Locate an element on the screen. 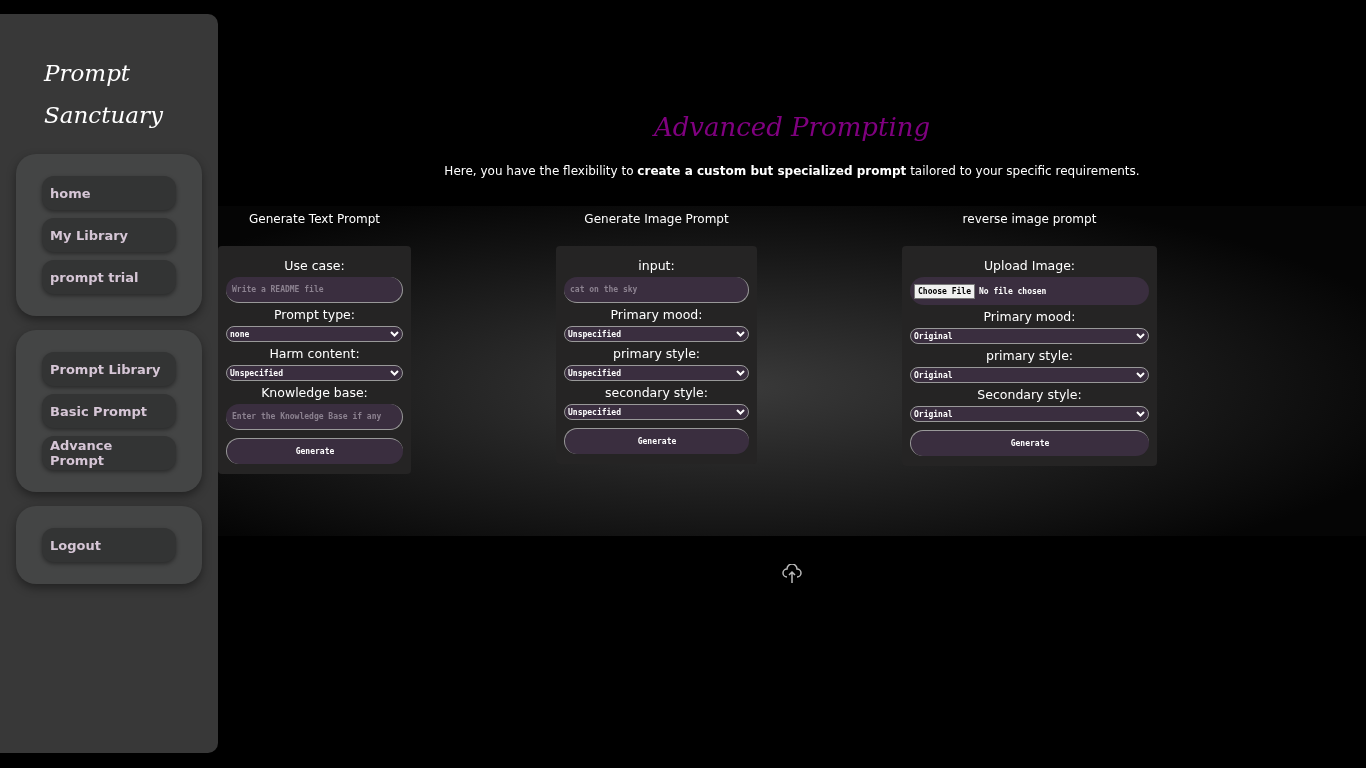 The image size is (1366, 768). panel-title: reverse image prompt is located at coordinates (1029, 219).